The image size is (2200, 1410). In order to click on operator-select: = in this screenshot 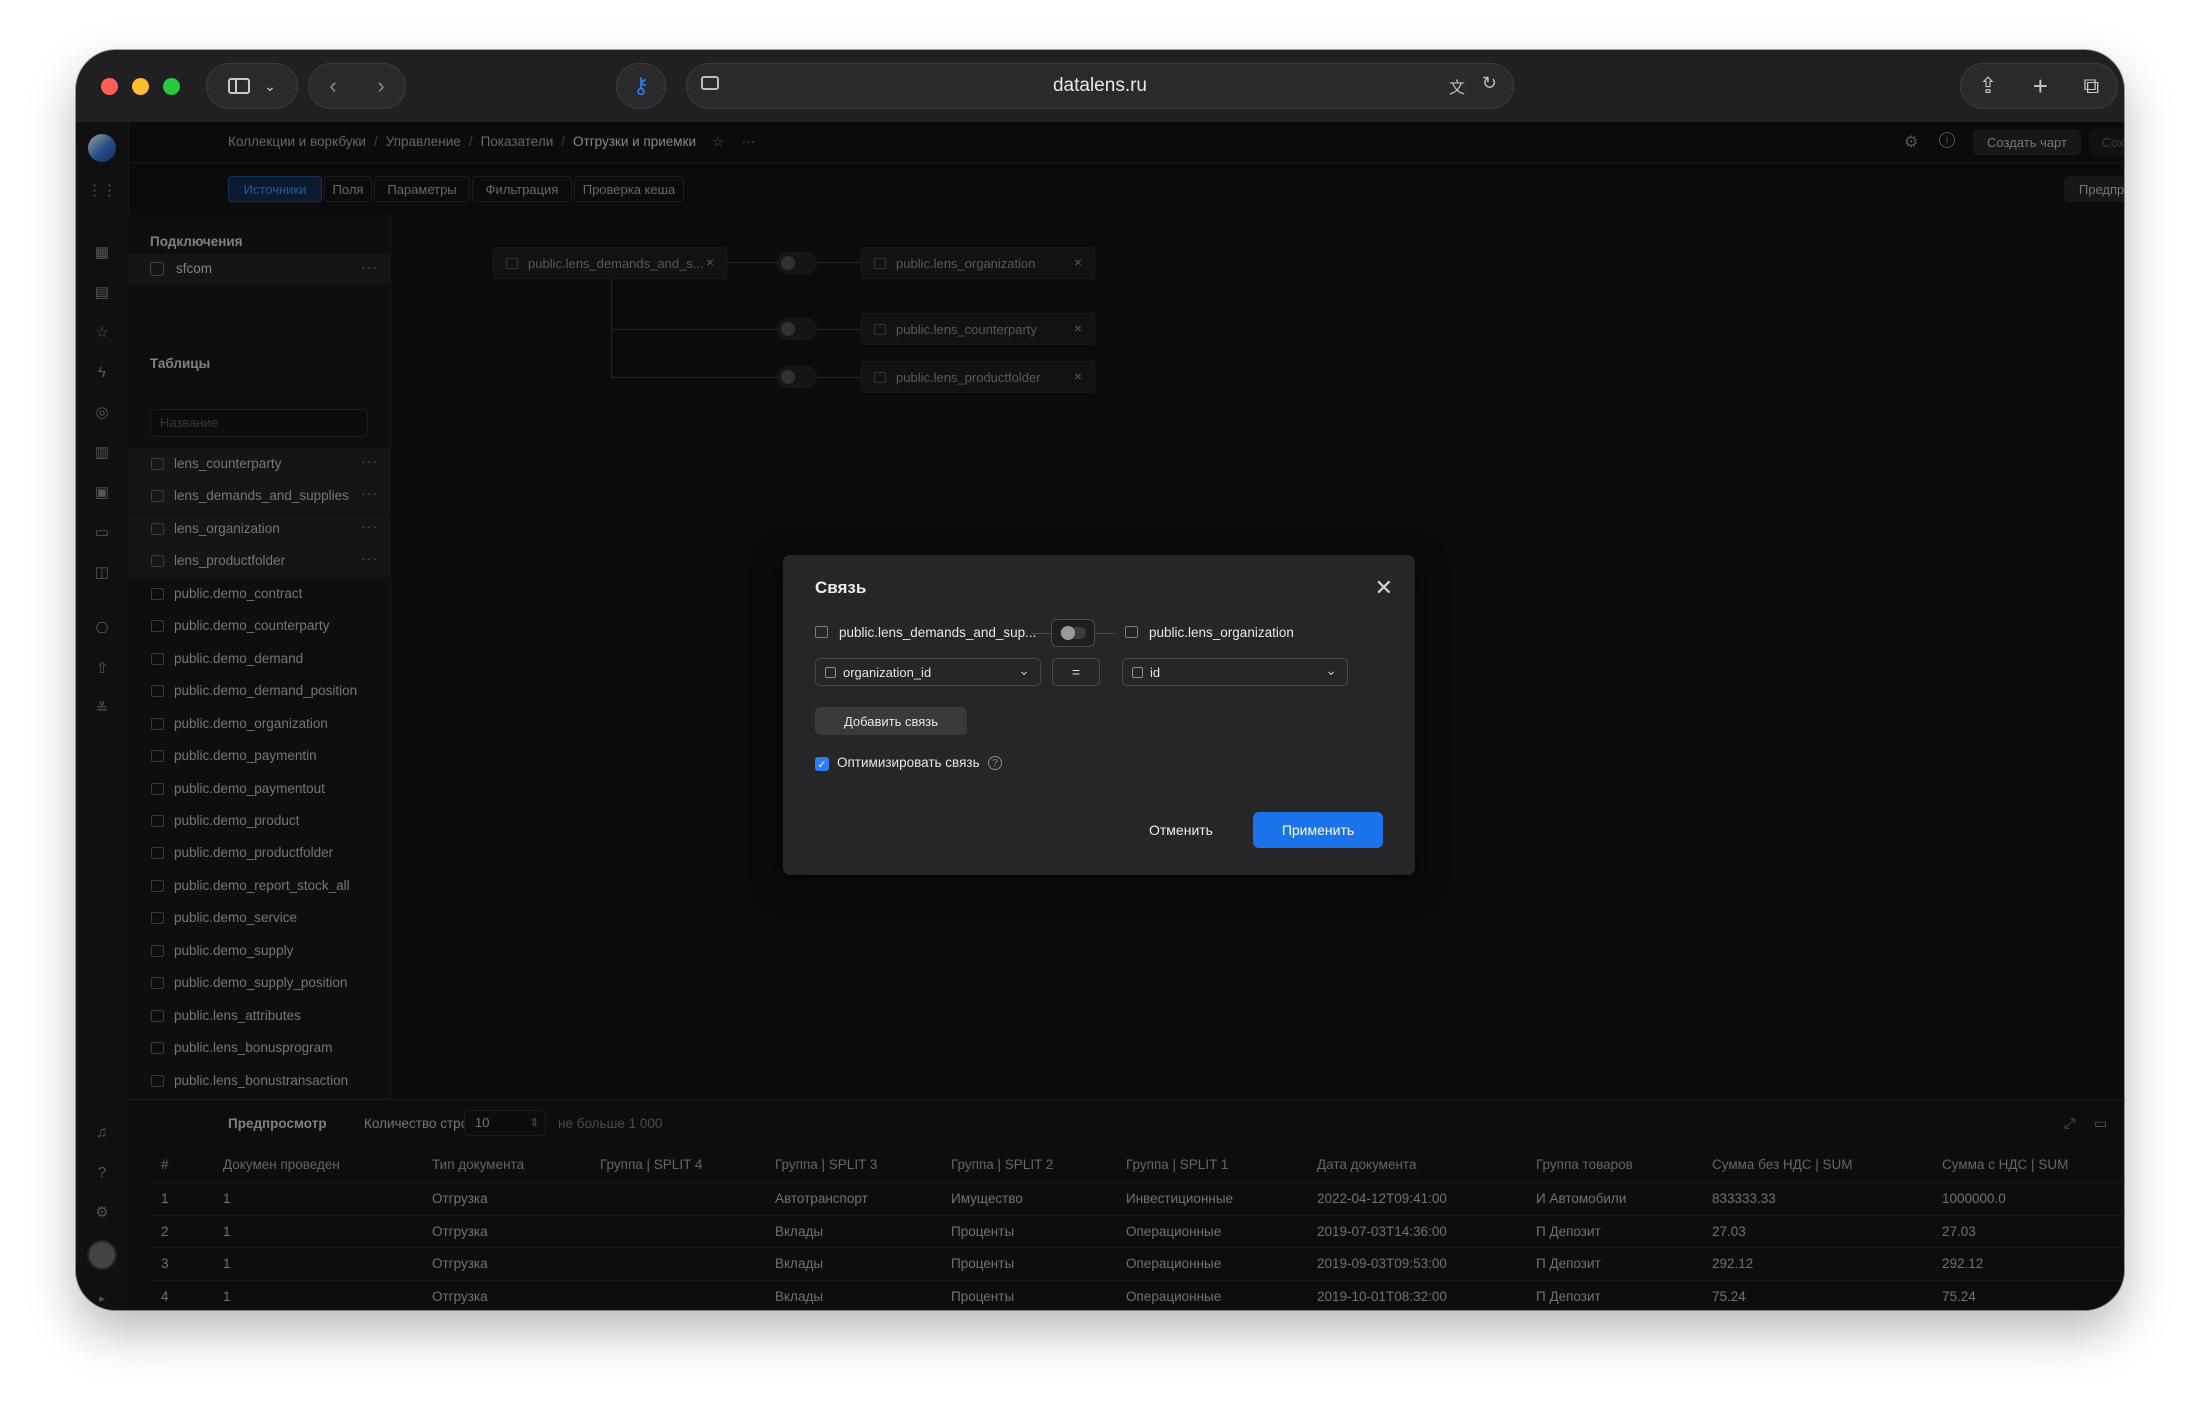, I will do `click(1076, 672)`.